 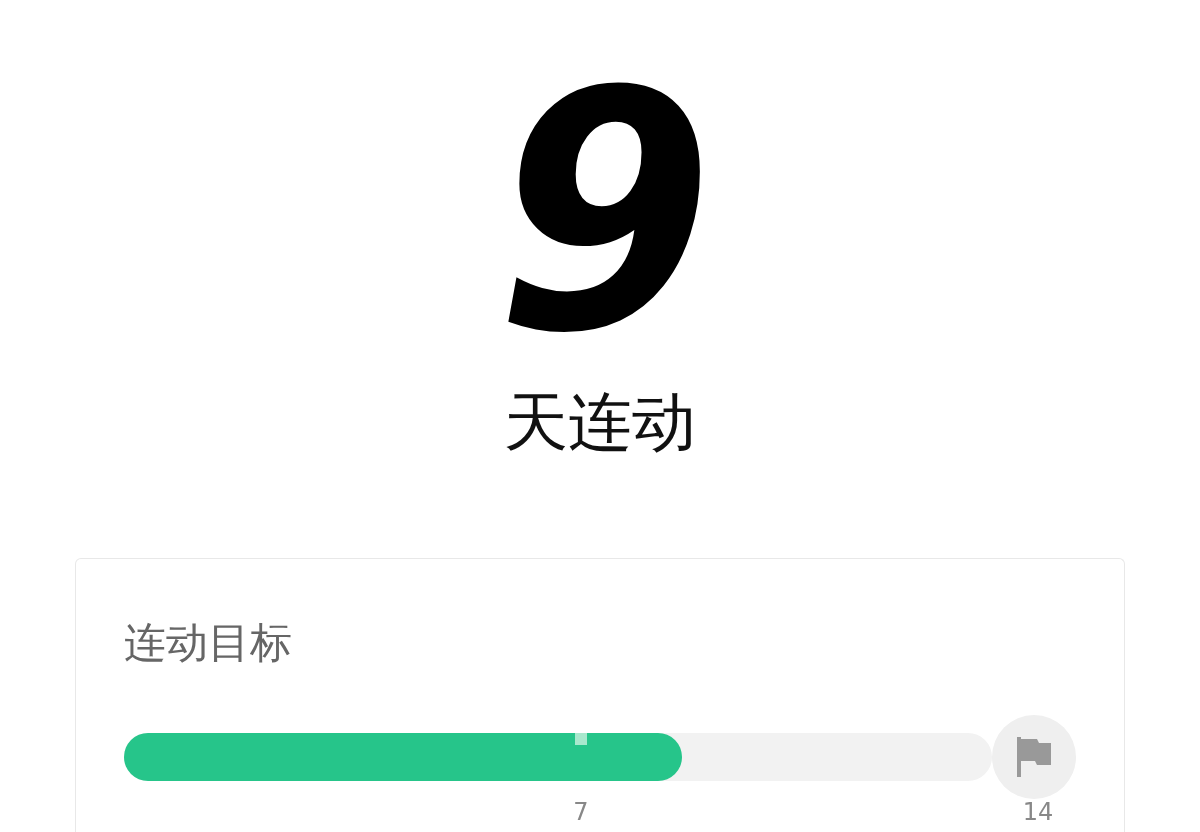 What do you see at coordinates (208, 643) in the screenshot?
I see `goal-title: 连动目标` at bounding box center [208, 643].